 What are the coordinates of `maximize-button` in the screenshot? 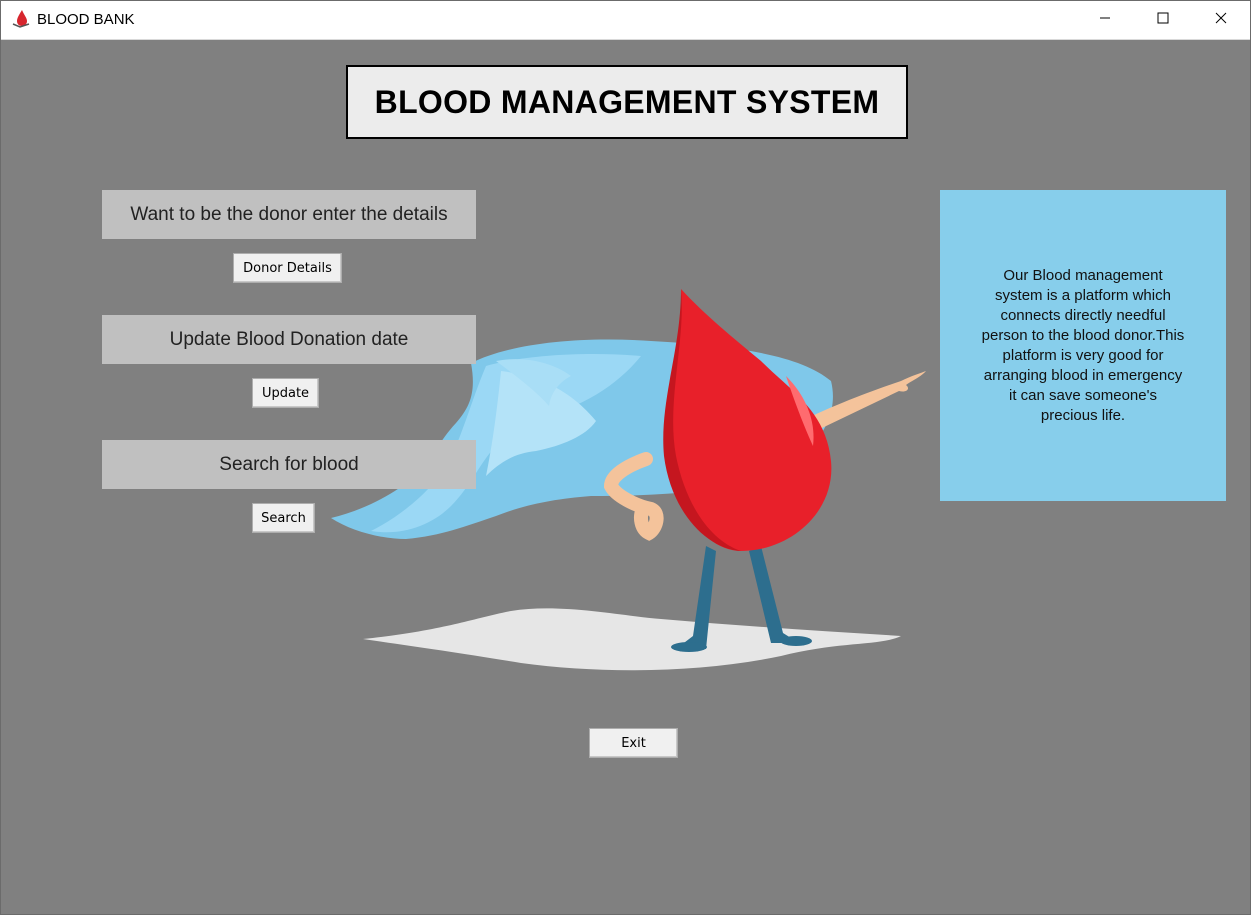 It's located at (1163, 20).